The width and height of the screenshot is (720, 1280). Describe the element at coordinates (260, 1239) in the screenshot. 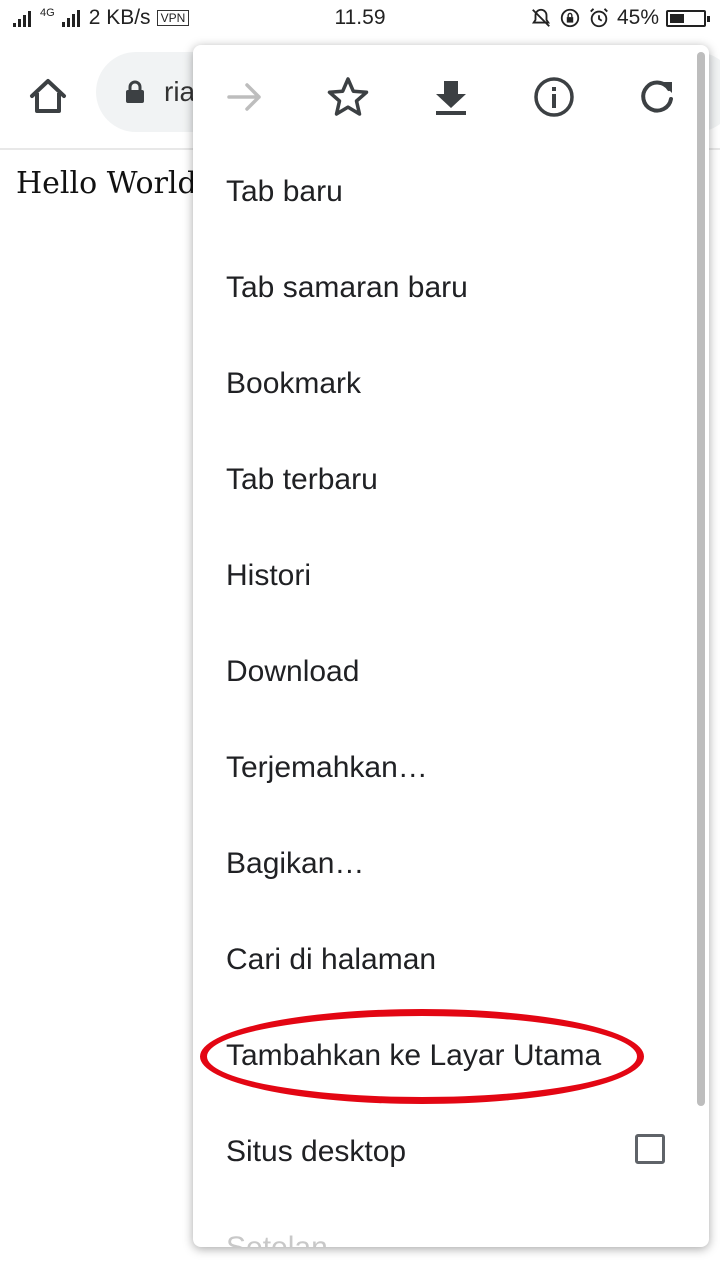

I see `menu-item-label: Setelan` at that location.